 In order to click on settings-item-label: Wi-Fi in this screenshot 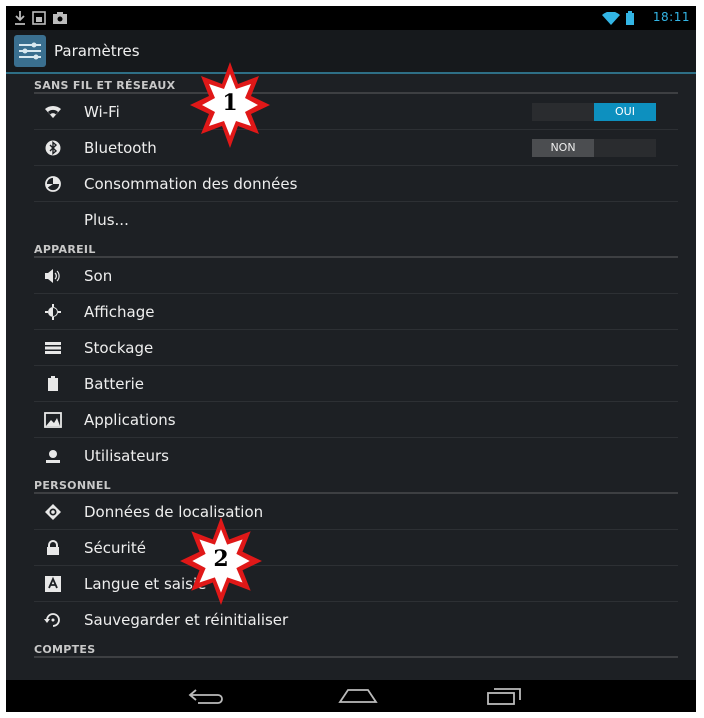, I will do `click(102, 112)`.